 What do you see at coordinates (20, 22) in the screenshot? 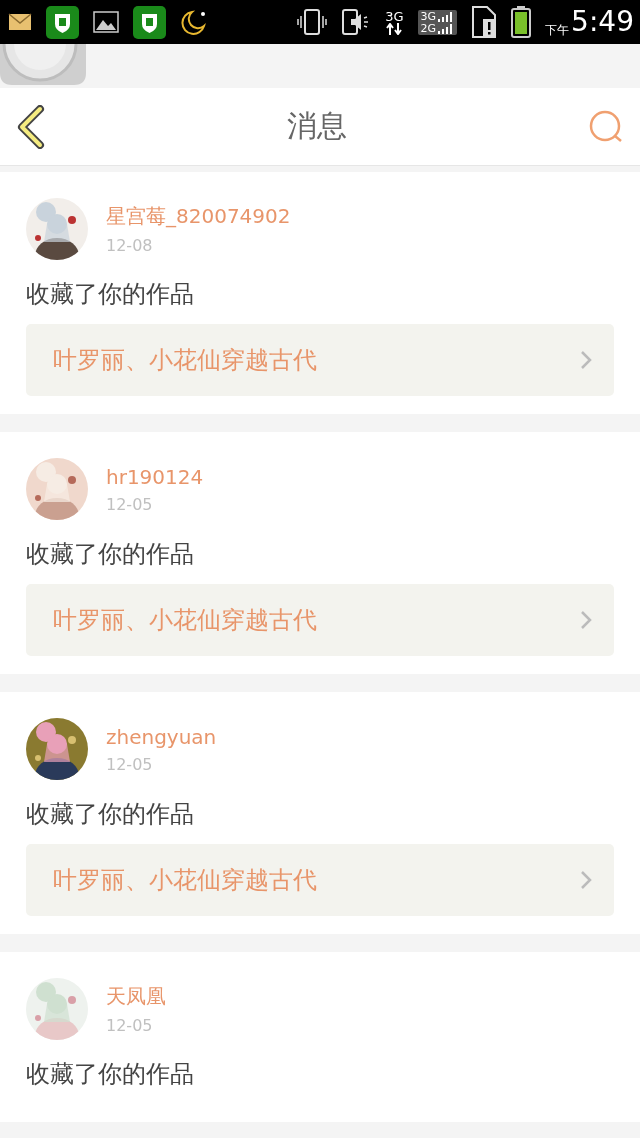
I see `mail-icon` at bounding box center [20, 22].